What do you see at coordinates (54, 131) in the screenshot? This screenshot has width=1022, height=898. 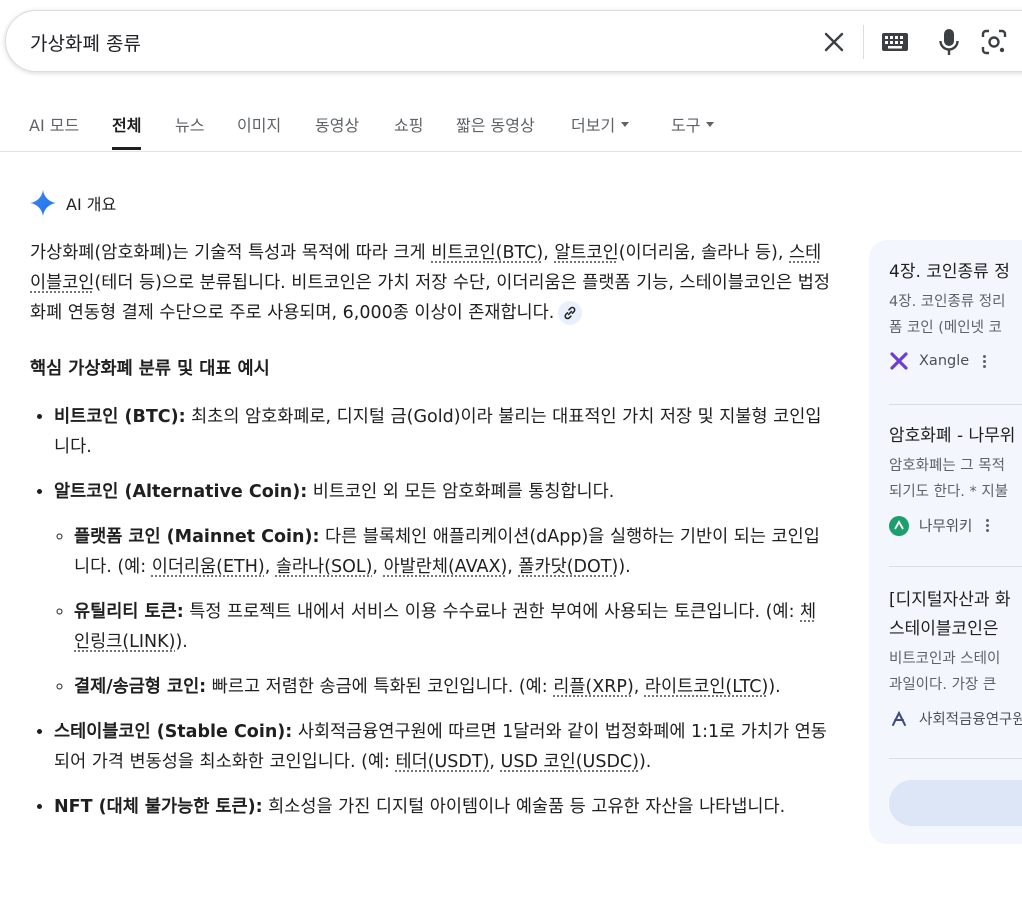 I see `tab-ai-mode: AI 모드` at bounding box center [54, 131].